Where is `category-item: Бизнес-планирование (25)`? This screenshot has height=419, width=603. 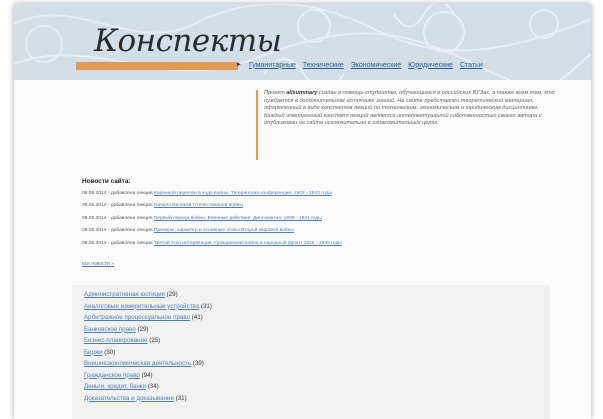
category-item: Бизнес-планирование (25) is located at coordinates (148, 343).